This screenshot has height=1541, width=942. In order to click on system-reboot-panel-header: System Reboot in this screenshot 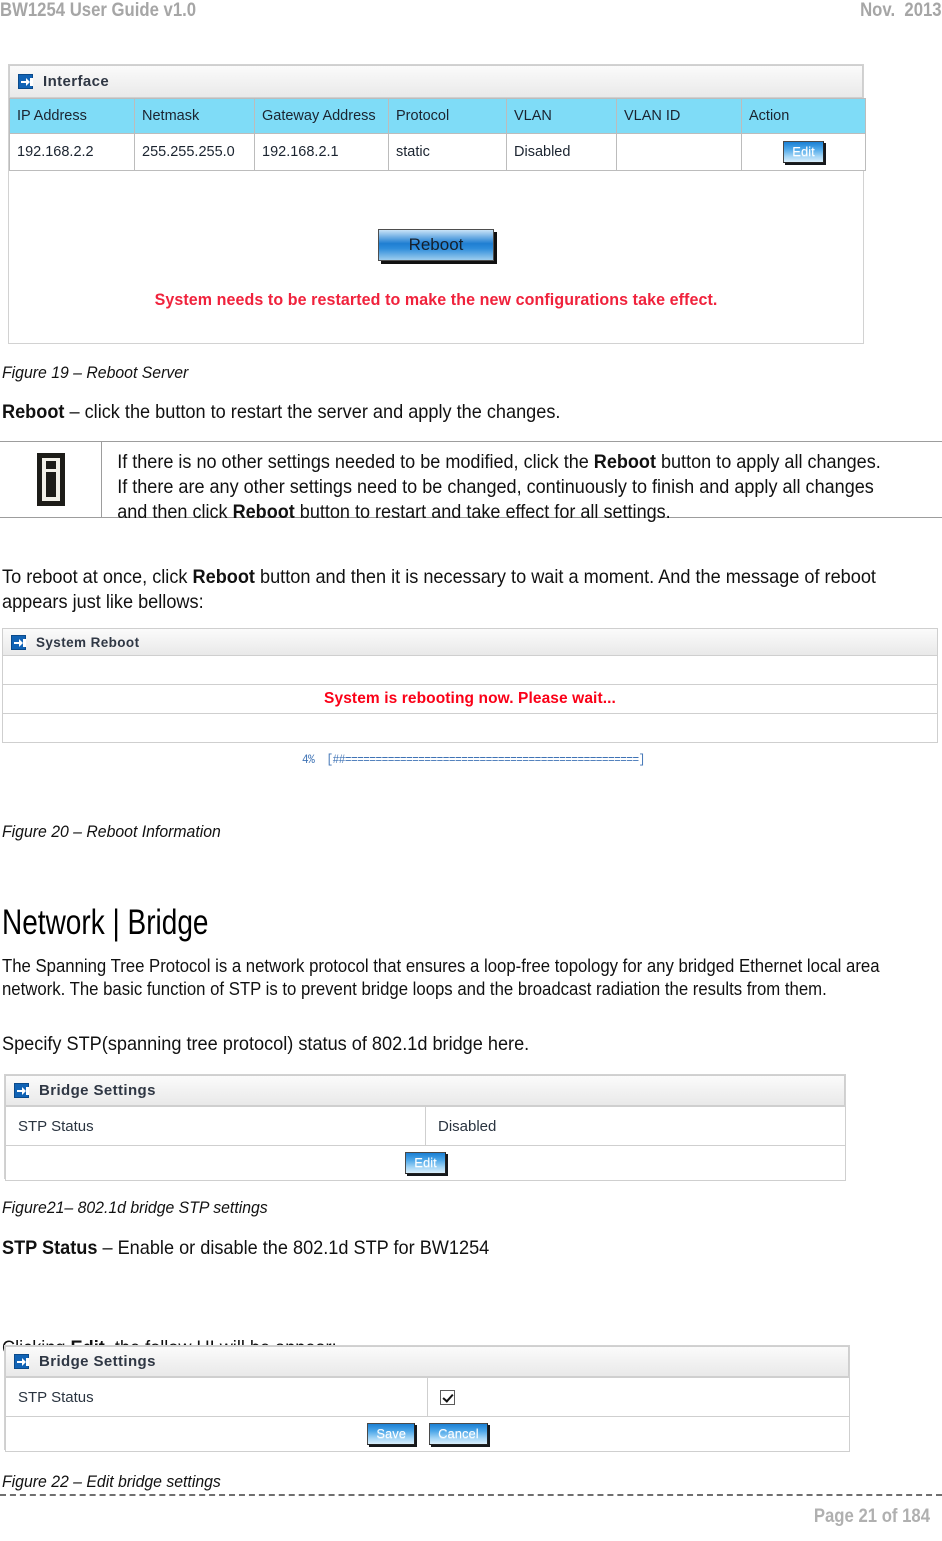, I will do `click(470, 642)`.